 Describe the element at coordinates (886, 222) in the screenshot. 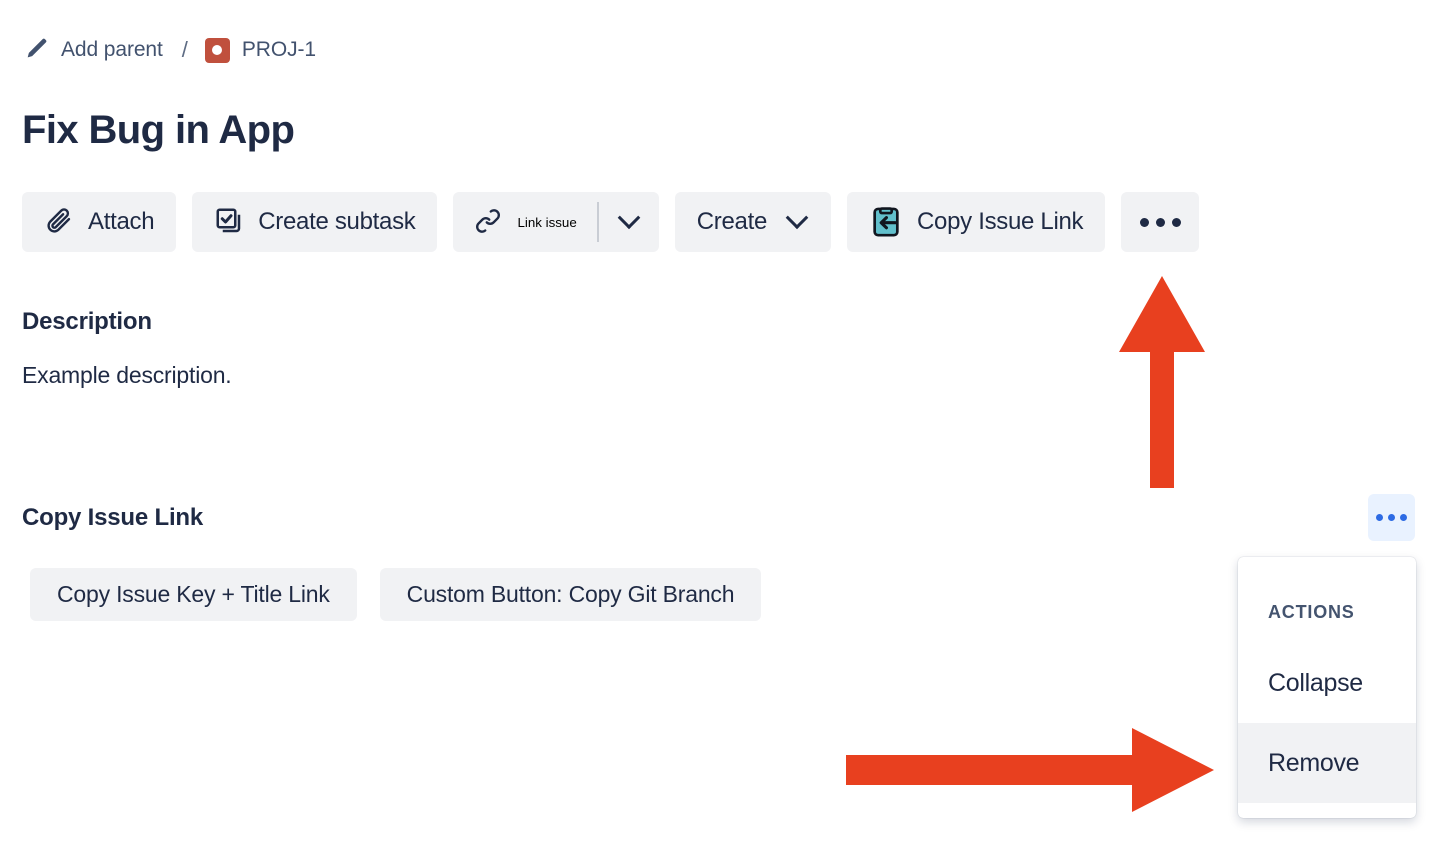

I see `clipboard-copy-icon` at that location.